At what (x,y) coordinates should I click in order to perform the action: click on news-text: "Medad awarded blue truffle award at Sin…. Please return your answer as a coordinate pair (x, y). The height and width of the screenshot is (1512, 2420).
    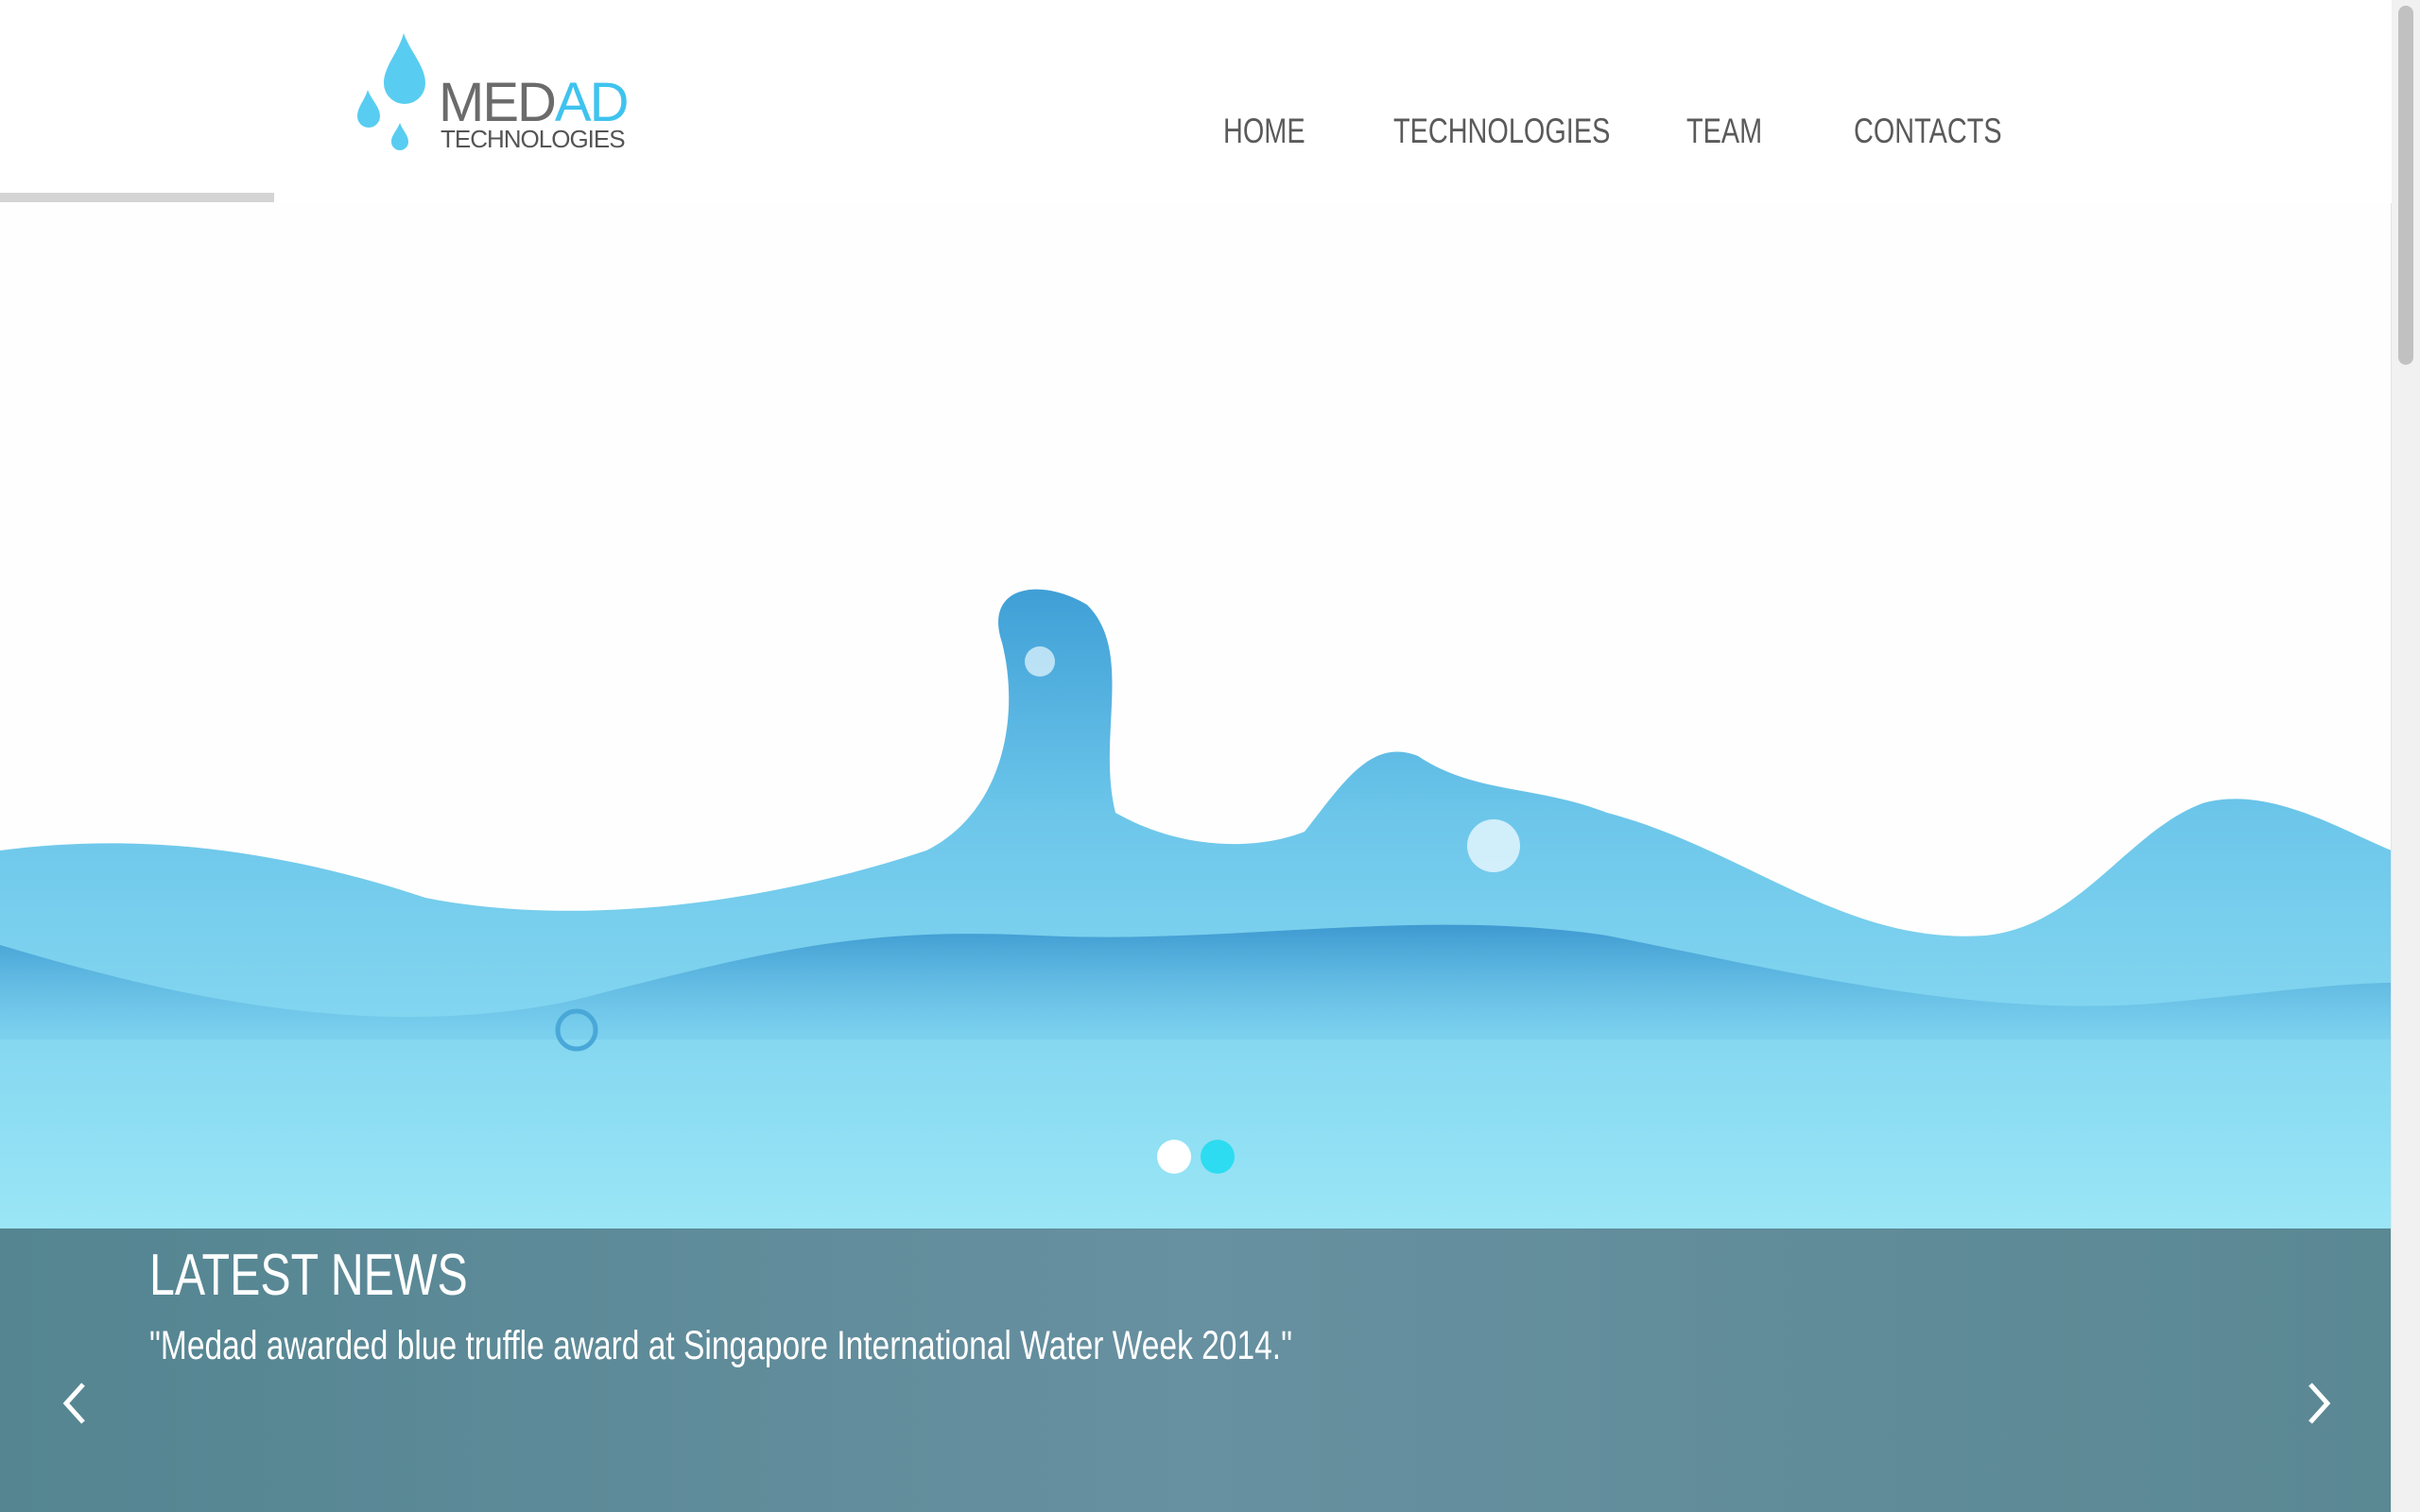
    Looking at the image, I should click on (721, 1345).